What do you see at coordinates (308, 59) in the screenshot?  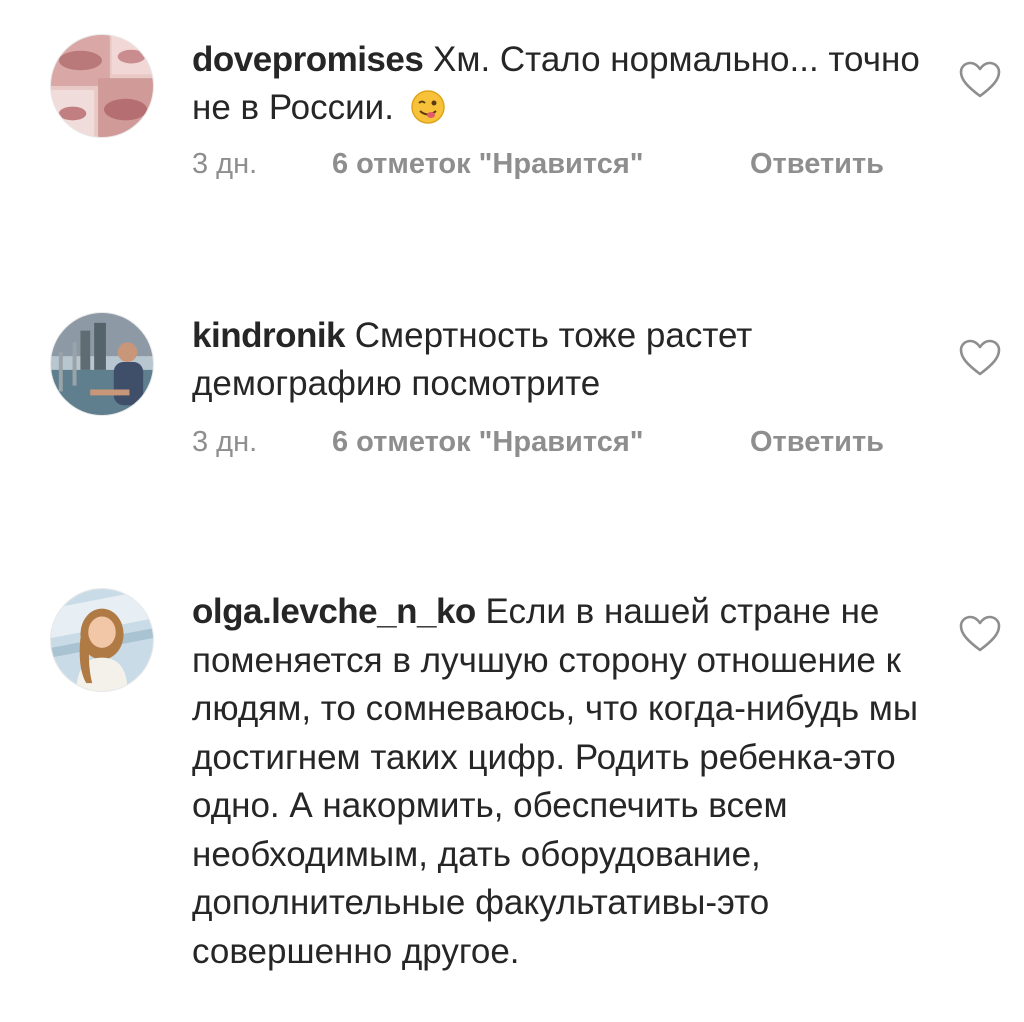 I see `comment-username: dovepromises` at bounding box center [308, 59].